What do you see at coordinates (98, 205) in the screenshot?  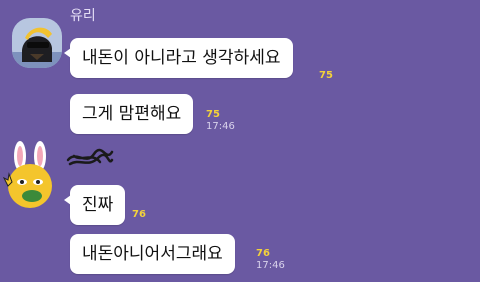 I see `message-text: 진짜` at bounding box center [98, 205].